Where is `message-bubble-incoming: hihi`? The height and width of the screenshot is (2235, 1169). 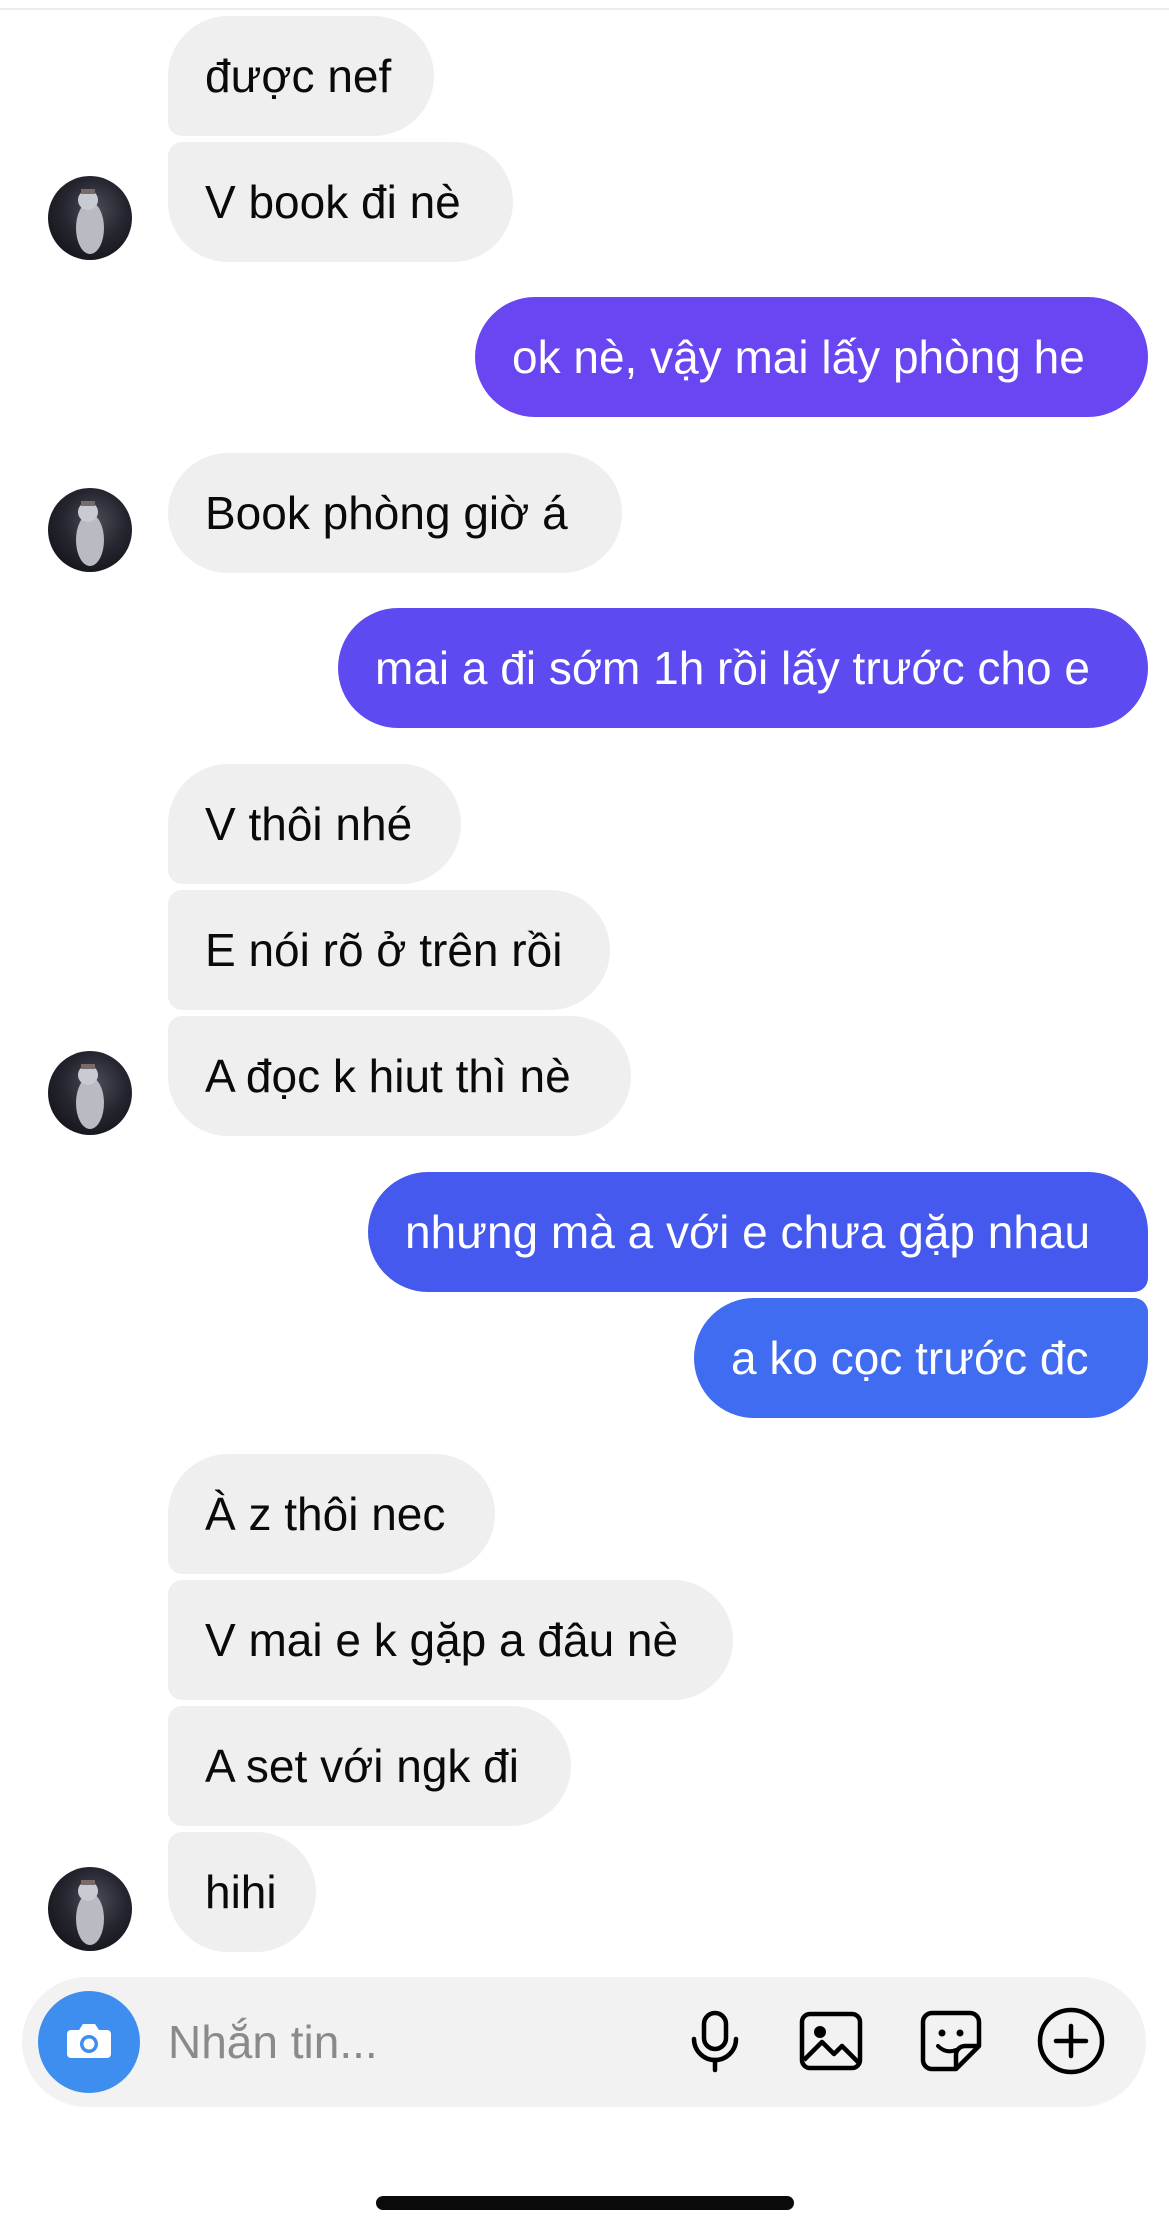
message-bubble-incoming: hihi is located at coordinates (242, 1892).